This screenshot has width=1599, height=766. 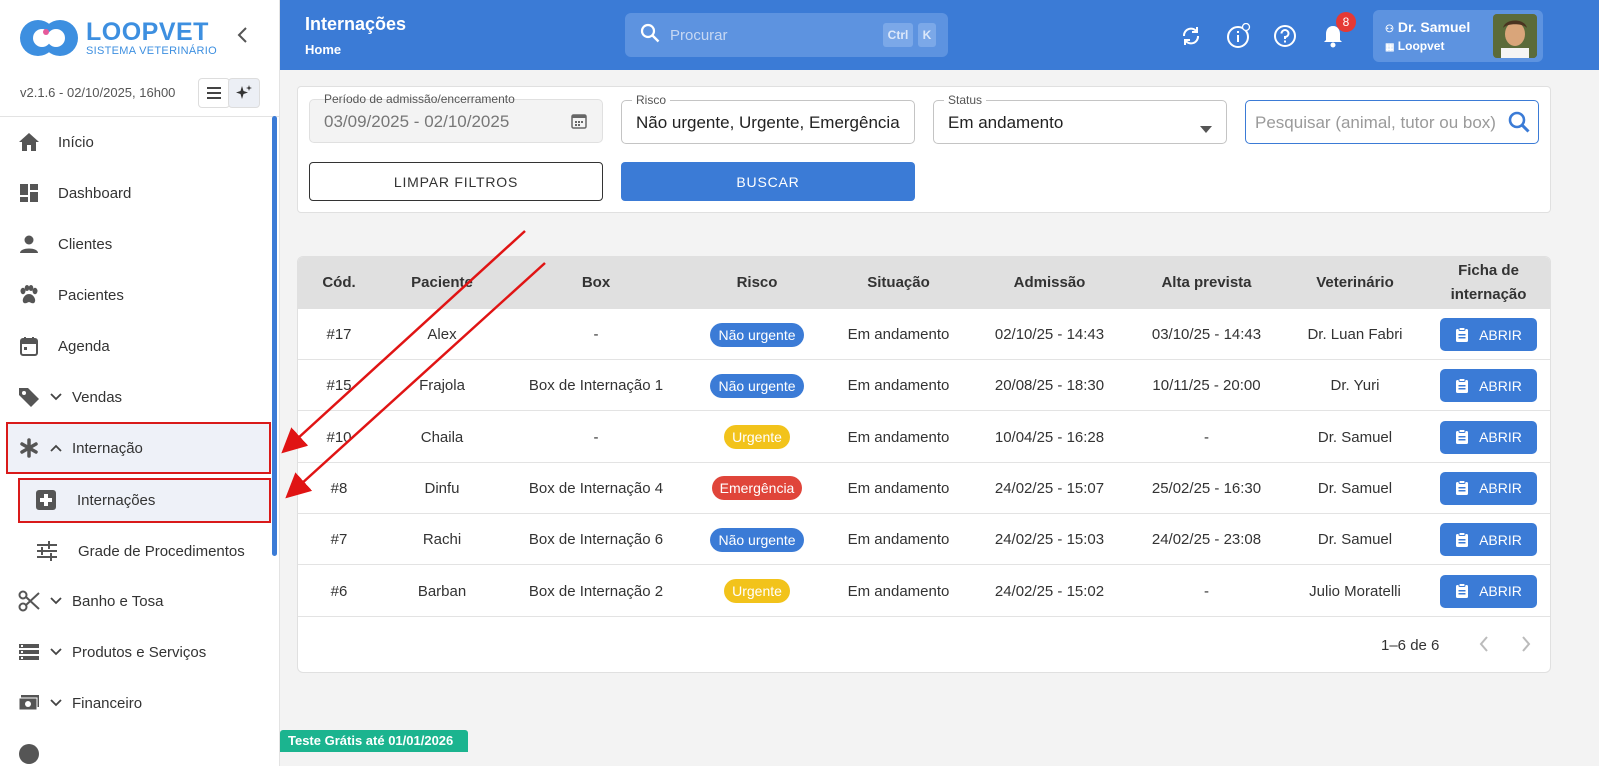 I want to click on sidebar-item-label: Vendas, so click(x=97, y=397).